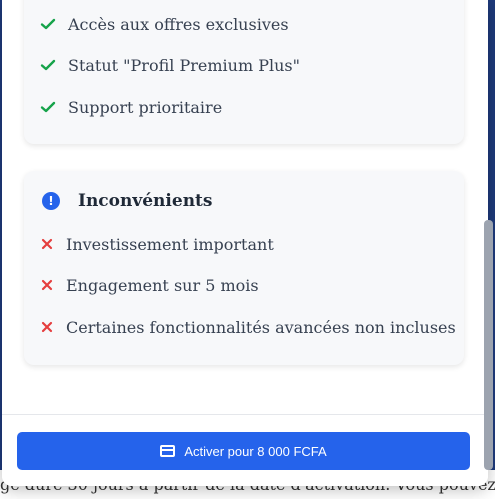 The height and width of the screenshot is (499, 495). Describe the element at coordinates (184, 65) in the screenshot. I see `advantage-label: Statut "Profil Premium Plus"` at that location.